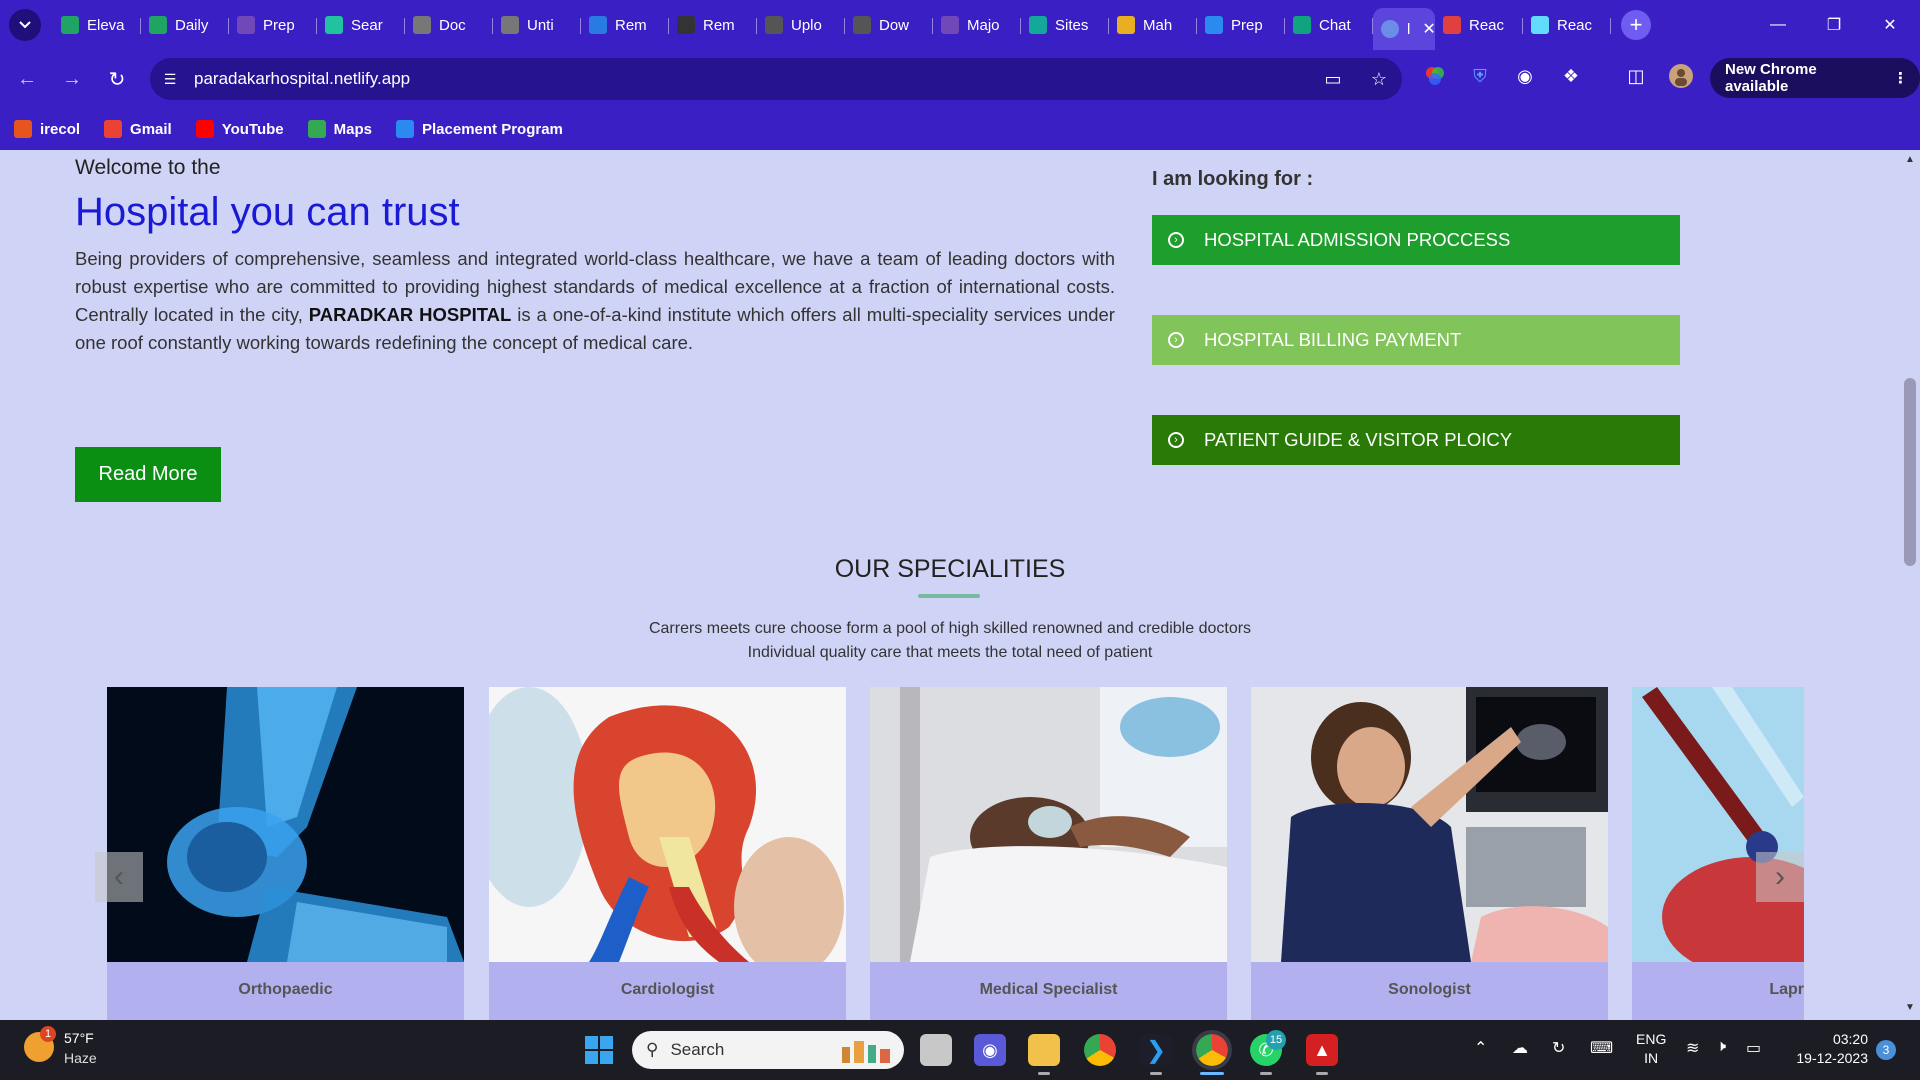 Image resolution: width=1920 pixels, height=1080 pixels. I want to click on acrobat-icon: ▲, so click(1322, 1050).